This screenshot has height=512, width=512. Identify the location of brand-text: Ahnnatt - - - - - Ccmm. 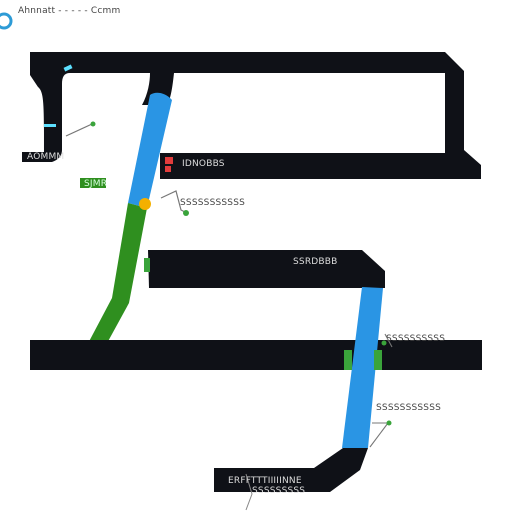
(69, 11).